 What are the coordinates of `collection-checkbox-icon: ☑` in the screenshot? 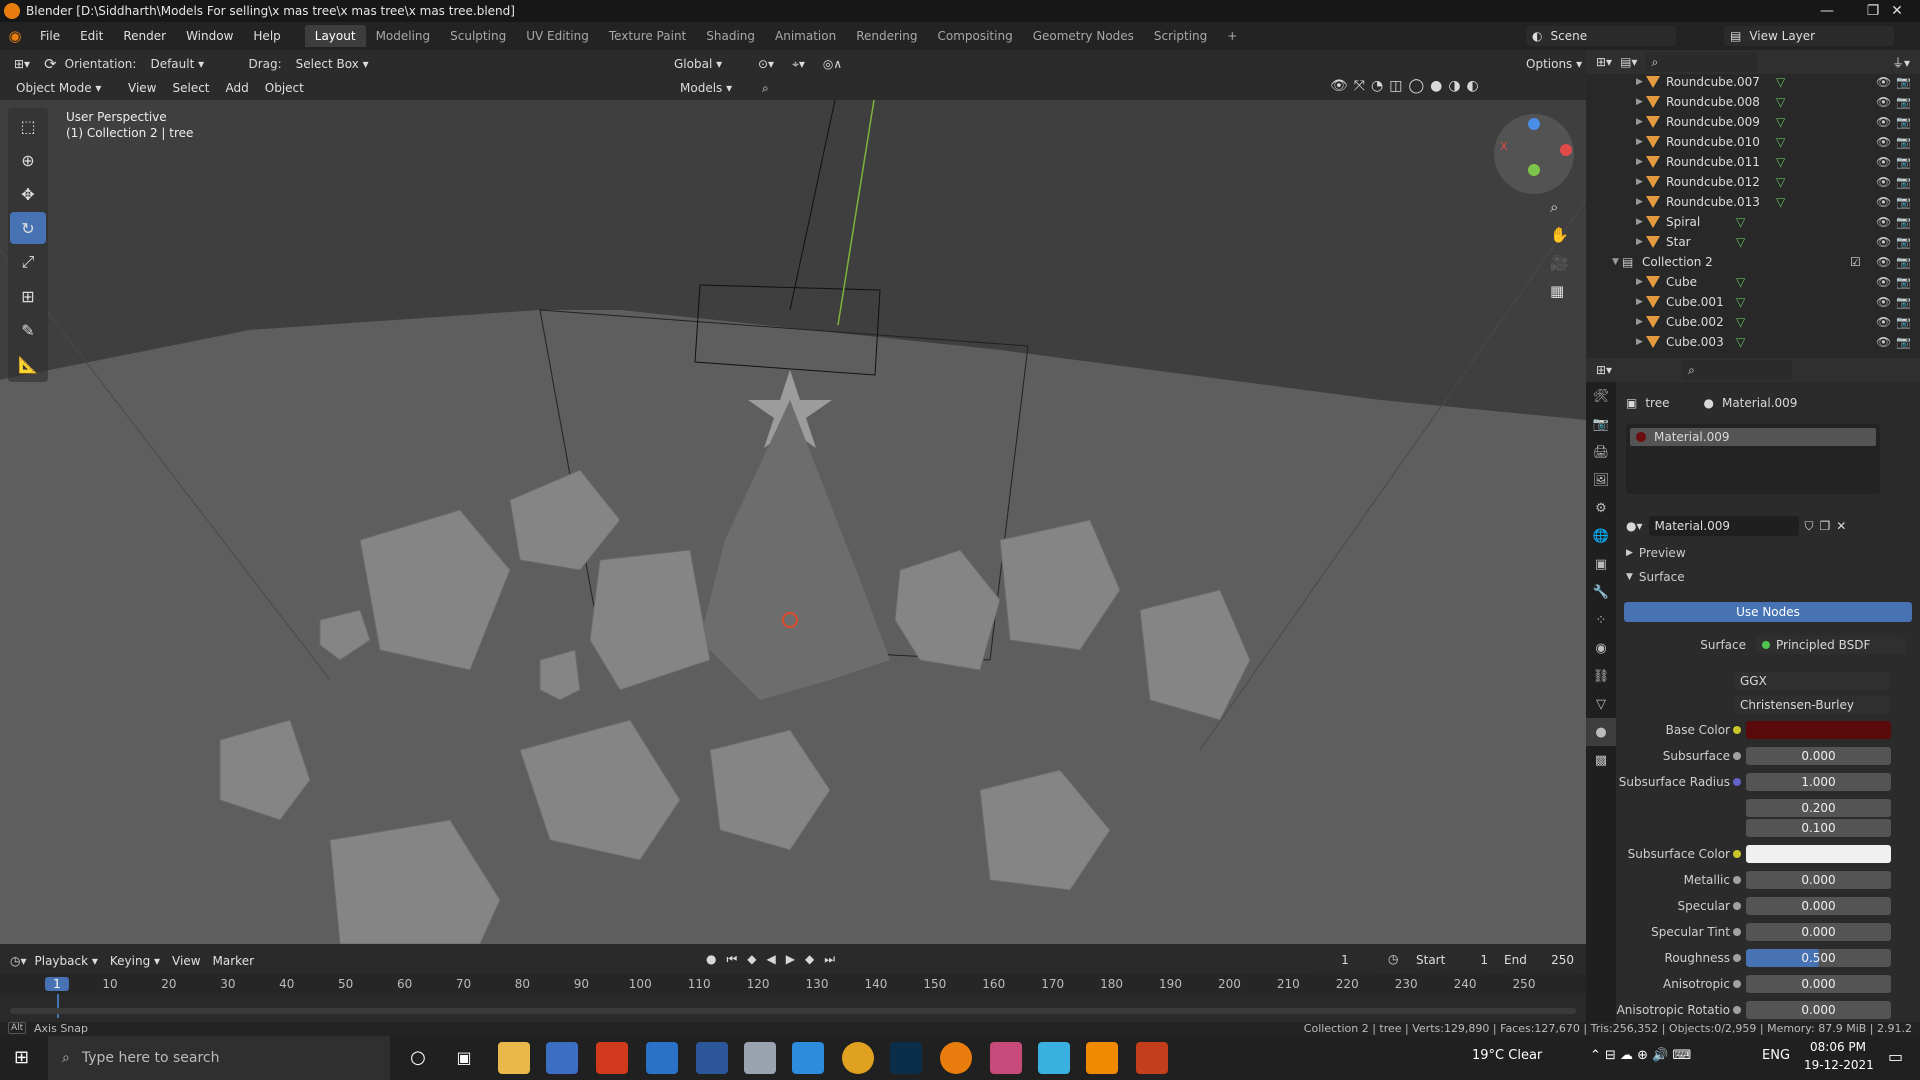 It's located at (1855, 262).